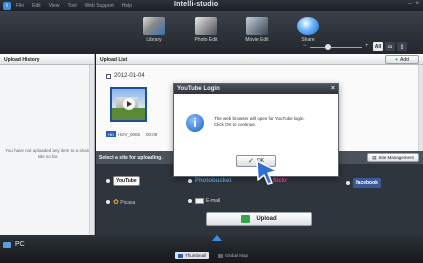 The height and width of the screenshot is (263, 423). What do you see at coordinates (233, 255) in the screenshot?
I see `tab-global-map: Global Map` at bounding box center [233, 255].